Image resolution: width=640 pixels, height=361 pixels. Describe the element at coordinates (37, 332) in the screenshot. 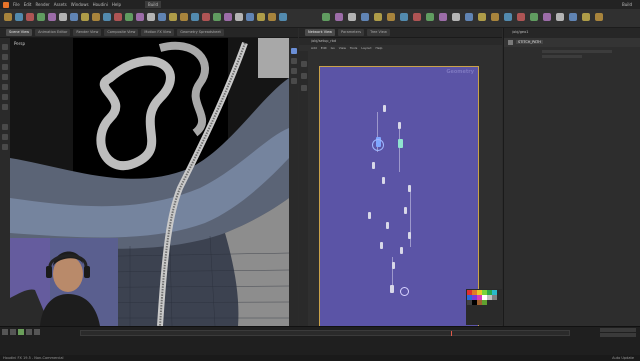

I see `jump-end-icon` at that location.